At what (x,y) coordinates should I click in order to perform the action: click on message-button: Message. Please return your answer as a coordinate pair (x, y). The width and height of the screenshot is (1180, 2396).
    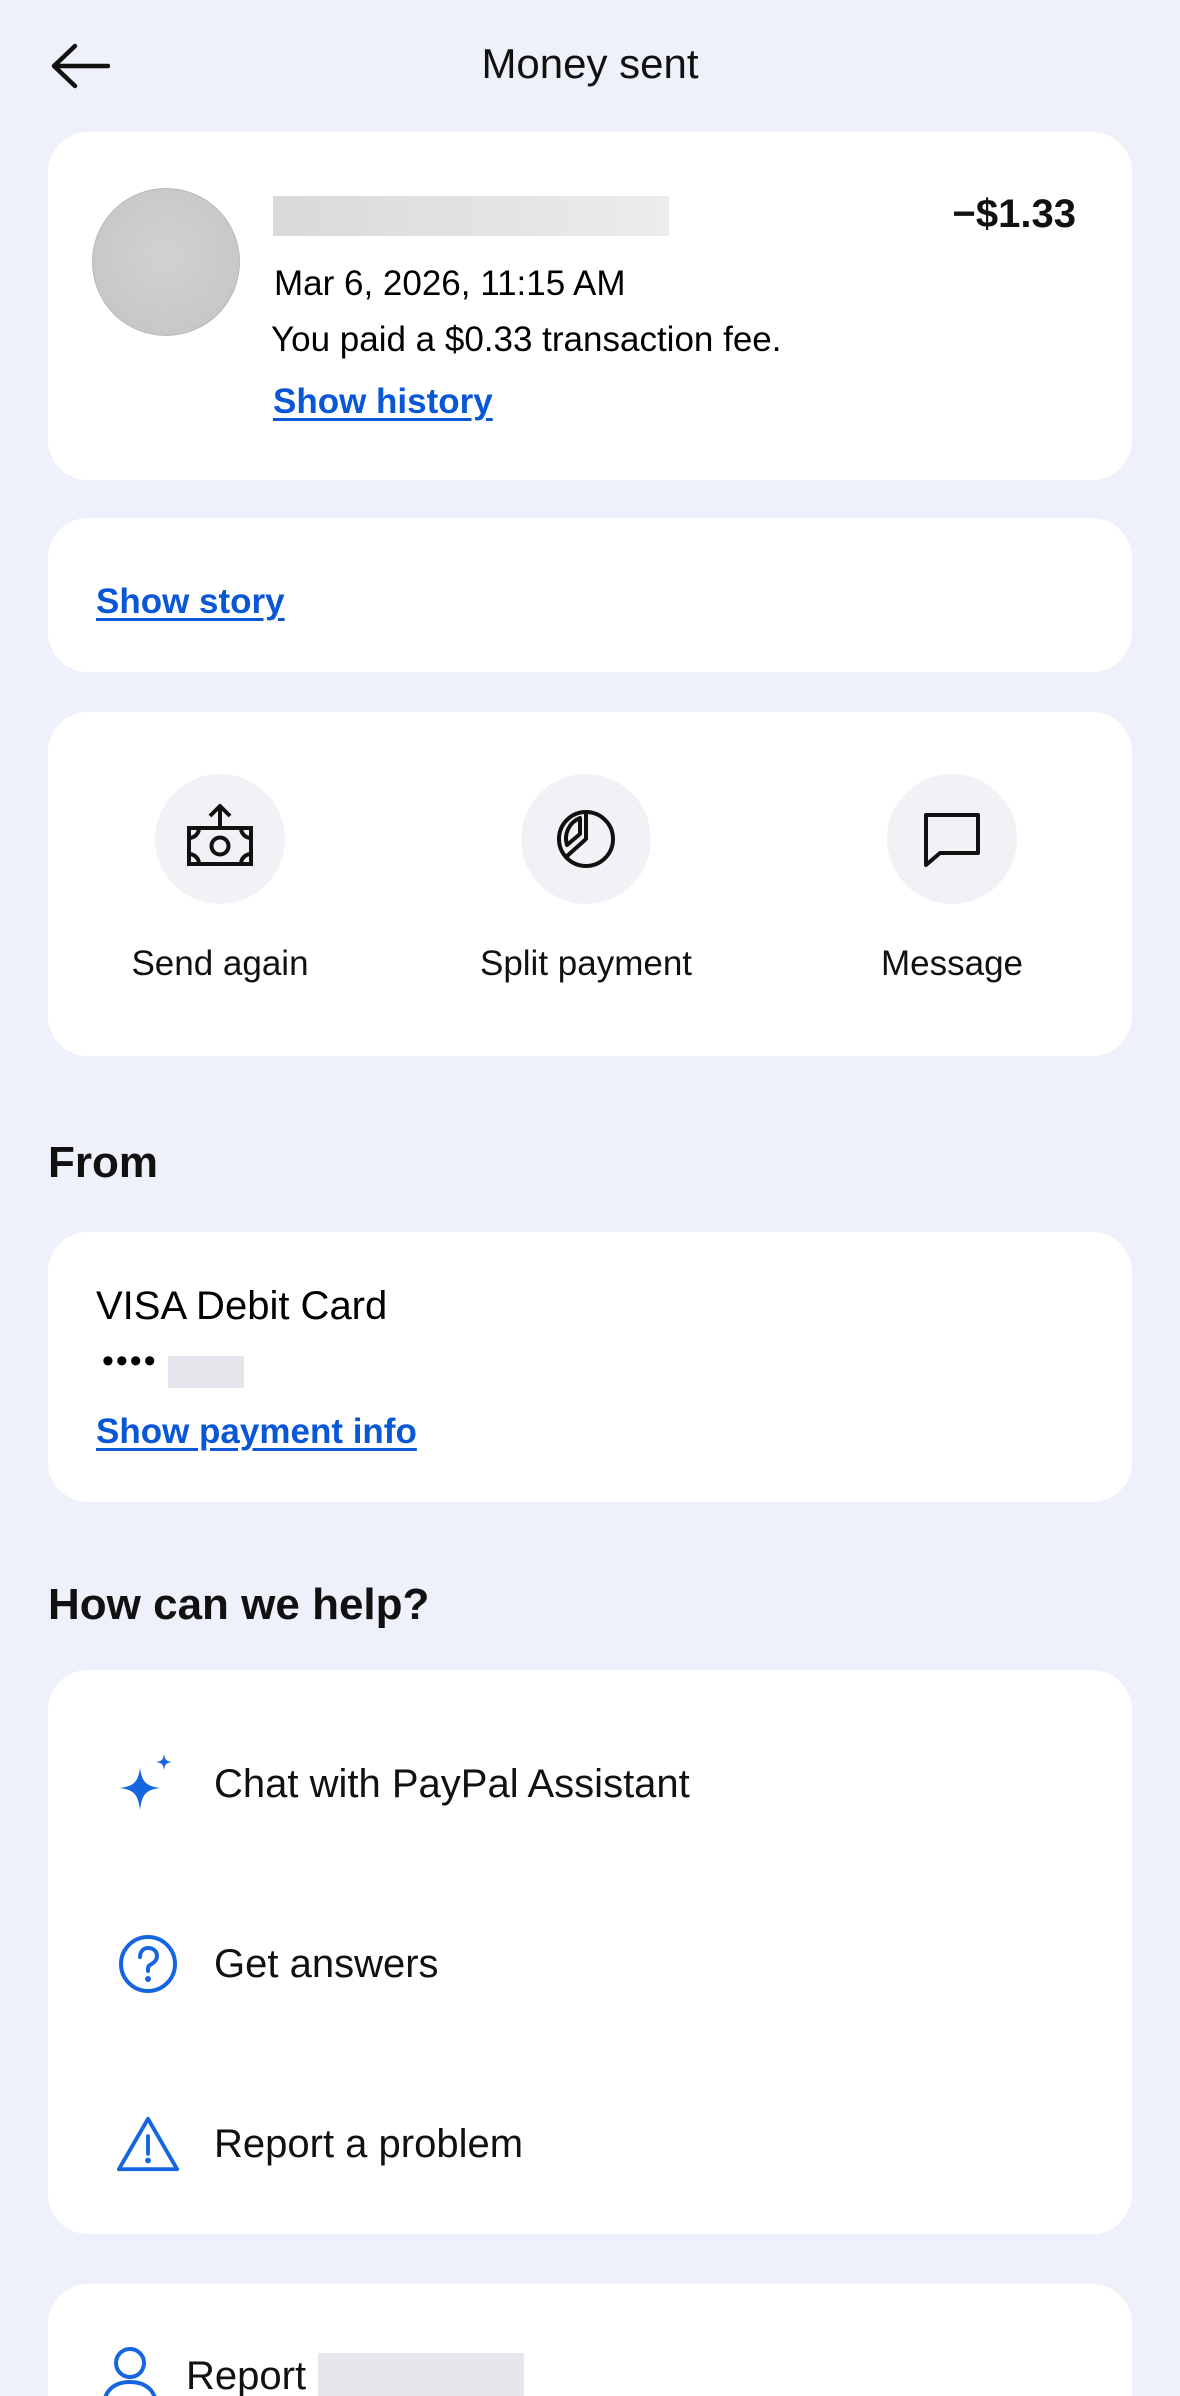
    Looking at the image, I should click on (952, 879).